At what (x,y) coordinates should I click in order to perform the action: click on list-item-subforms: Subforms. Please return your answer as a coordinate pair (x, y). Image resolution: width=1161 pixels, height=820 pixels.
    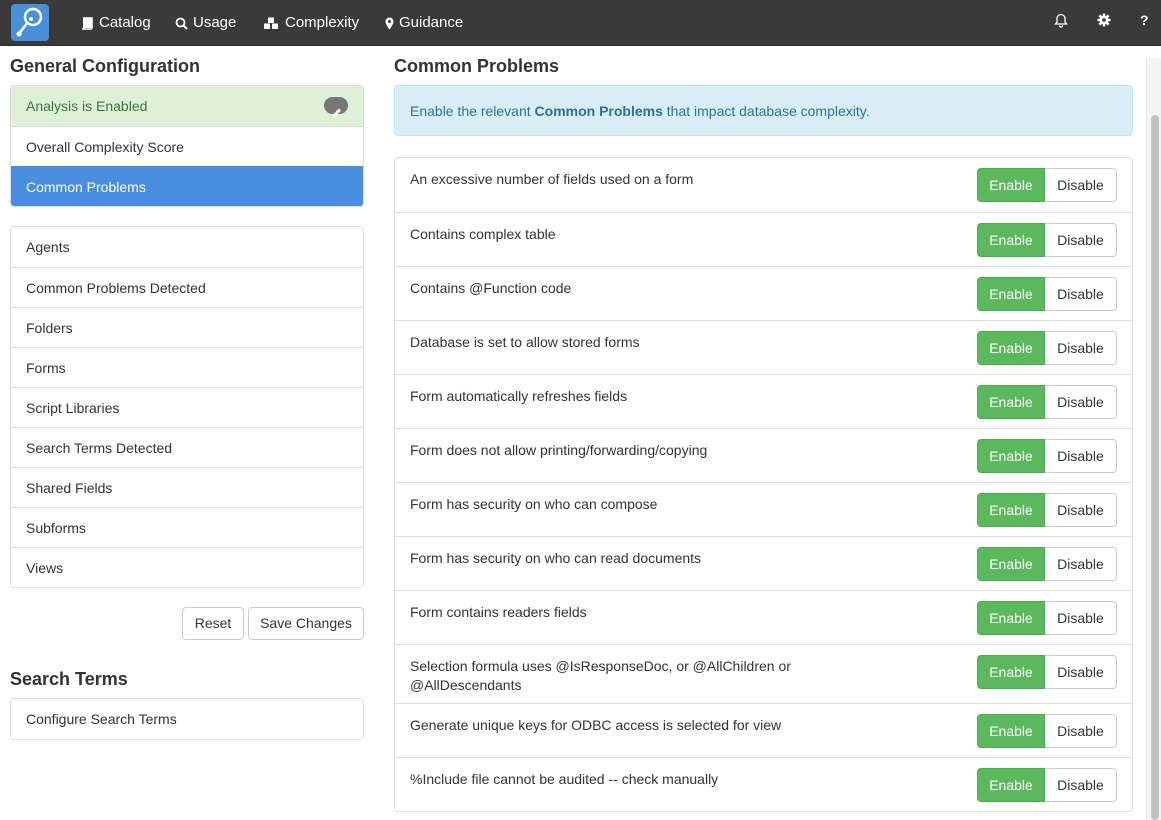
    Looking at the image, I should click on (187, 527).